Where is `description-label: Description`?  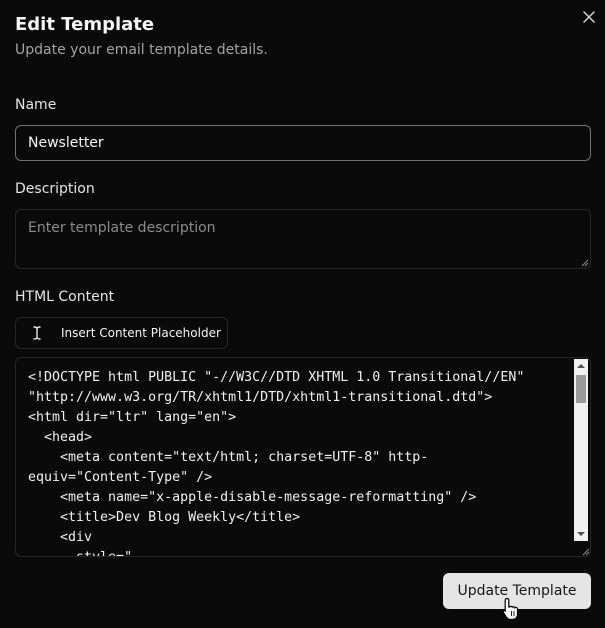
description-label: Description is located at coordinates (55, 189).